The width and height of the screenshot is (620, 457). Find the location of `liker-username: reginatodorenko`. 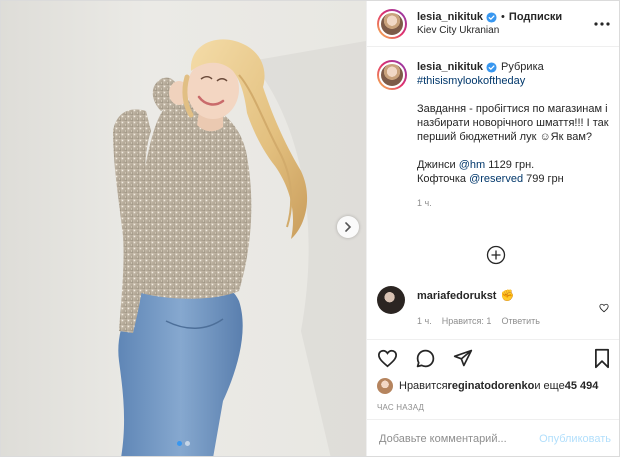

liker-username: reginatodorenko is located at coordinates (491, 386).